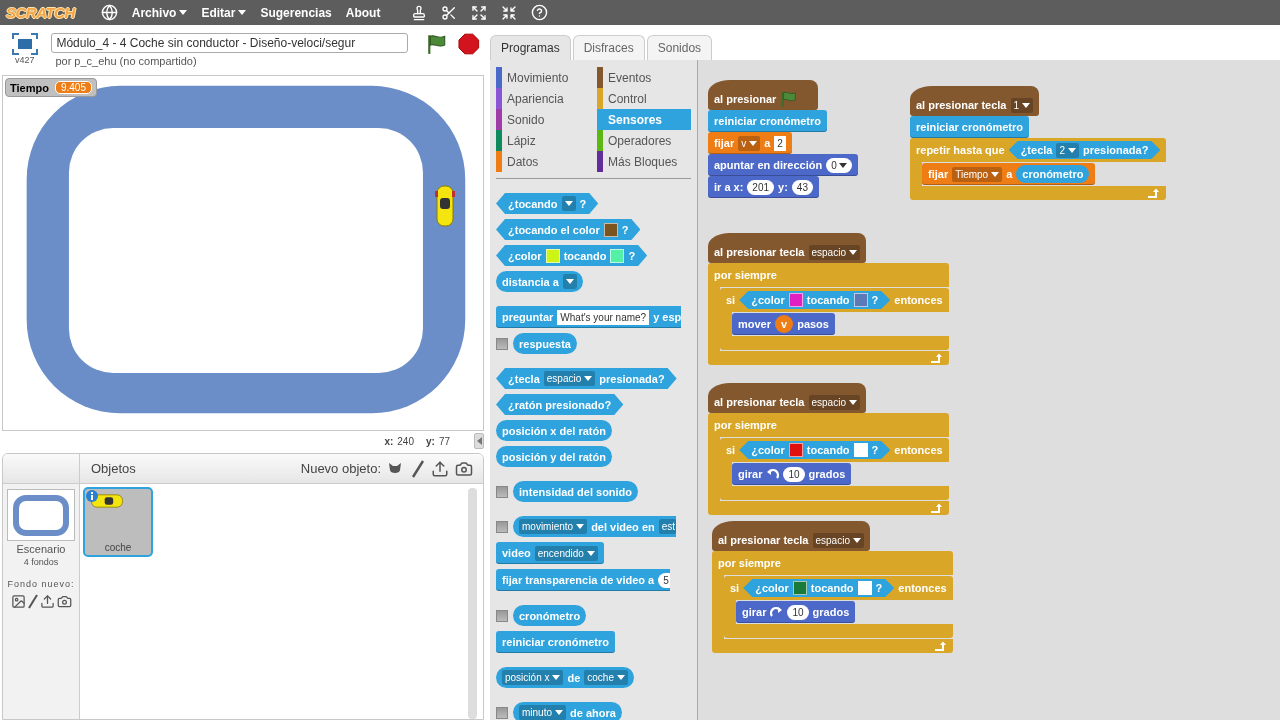 This screenshot has height=720, width=1280. I want to click on category-item: Operadores, so click(644, 140).